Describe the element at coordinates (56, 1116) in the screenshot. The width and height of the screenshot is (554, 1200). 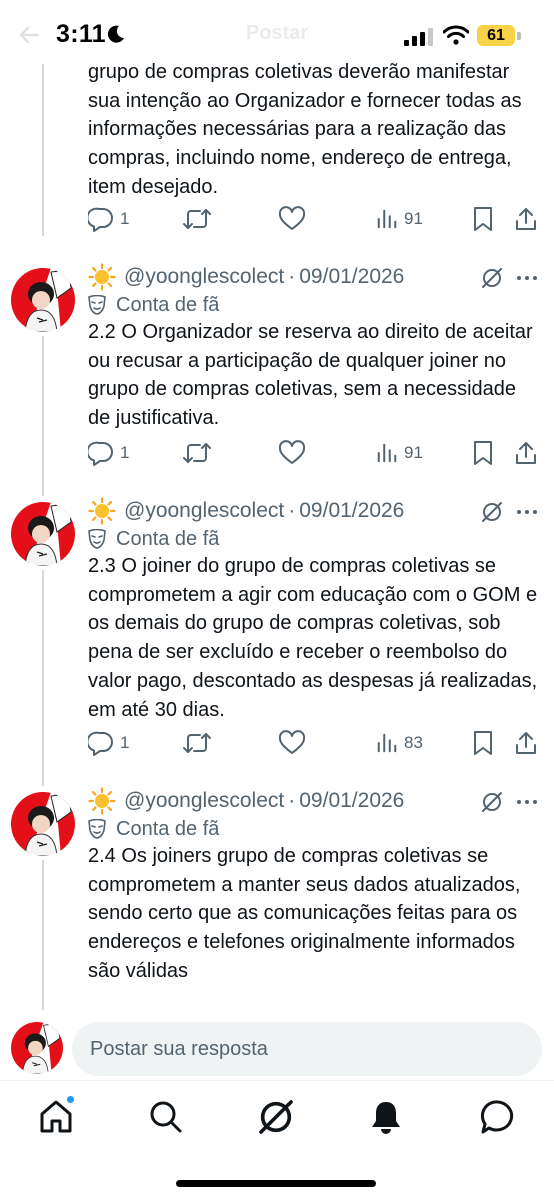
I see `tab-home` at that location.